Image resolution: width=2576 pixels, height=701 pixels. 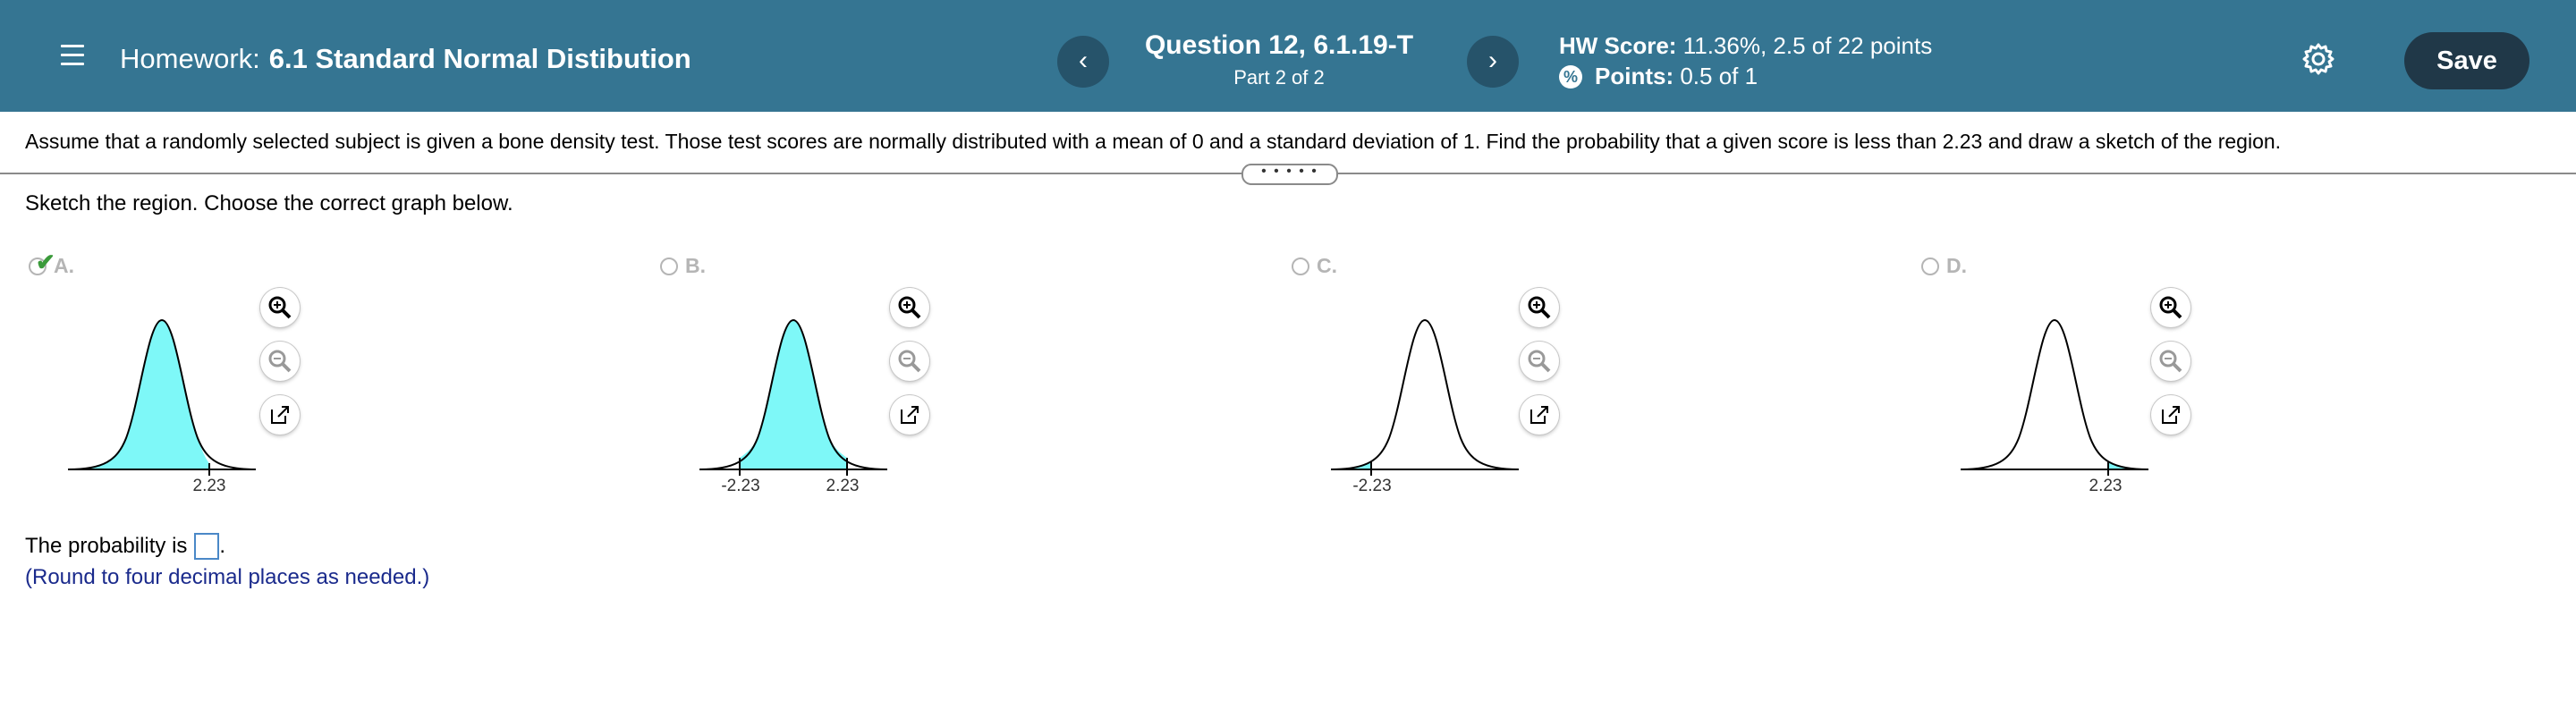 What do you see at coordinates (683, 266) in the screenshot?
I see `option-b: B.` at bounding box center [683, 266].